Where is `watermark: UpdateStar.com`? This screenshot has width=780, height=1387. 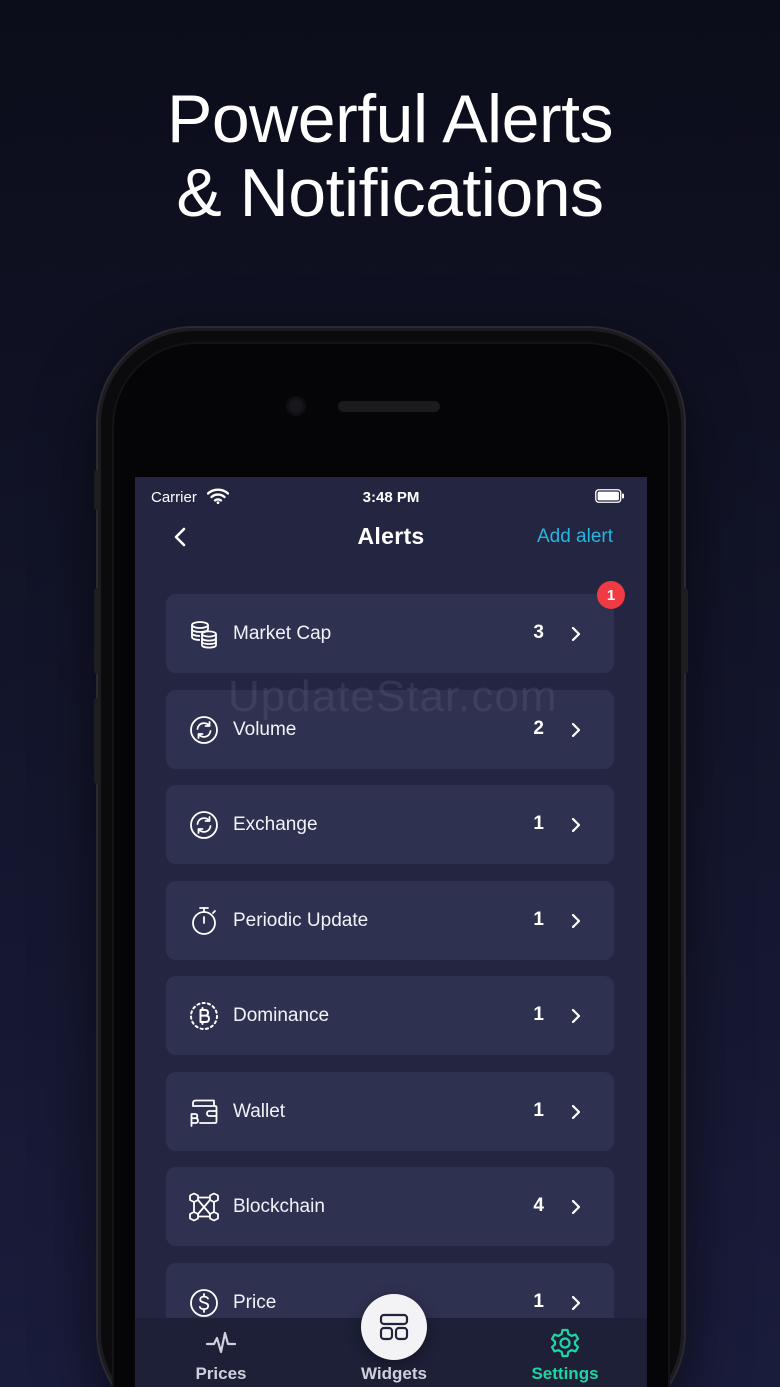 watermark: UpdateStar.com is located at coordinates (393, 696).